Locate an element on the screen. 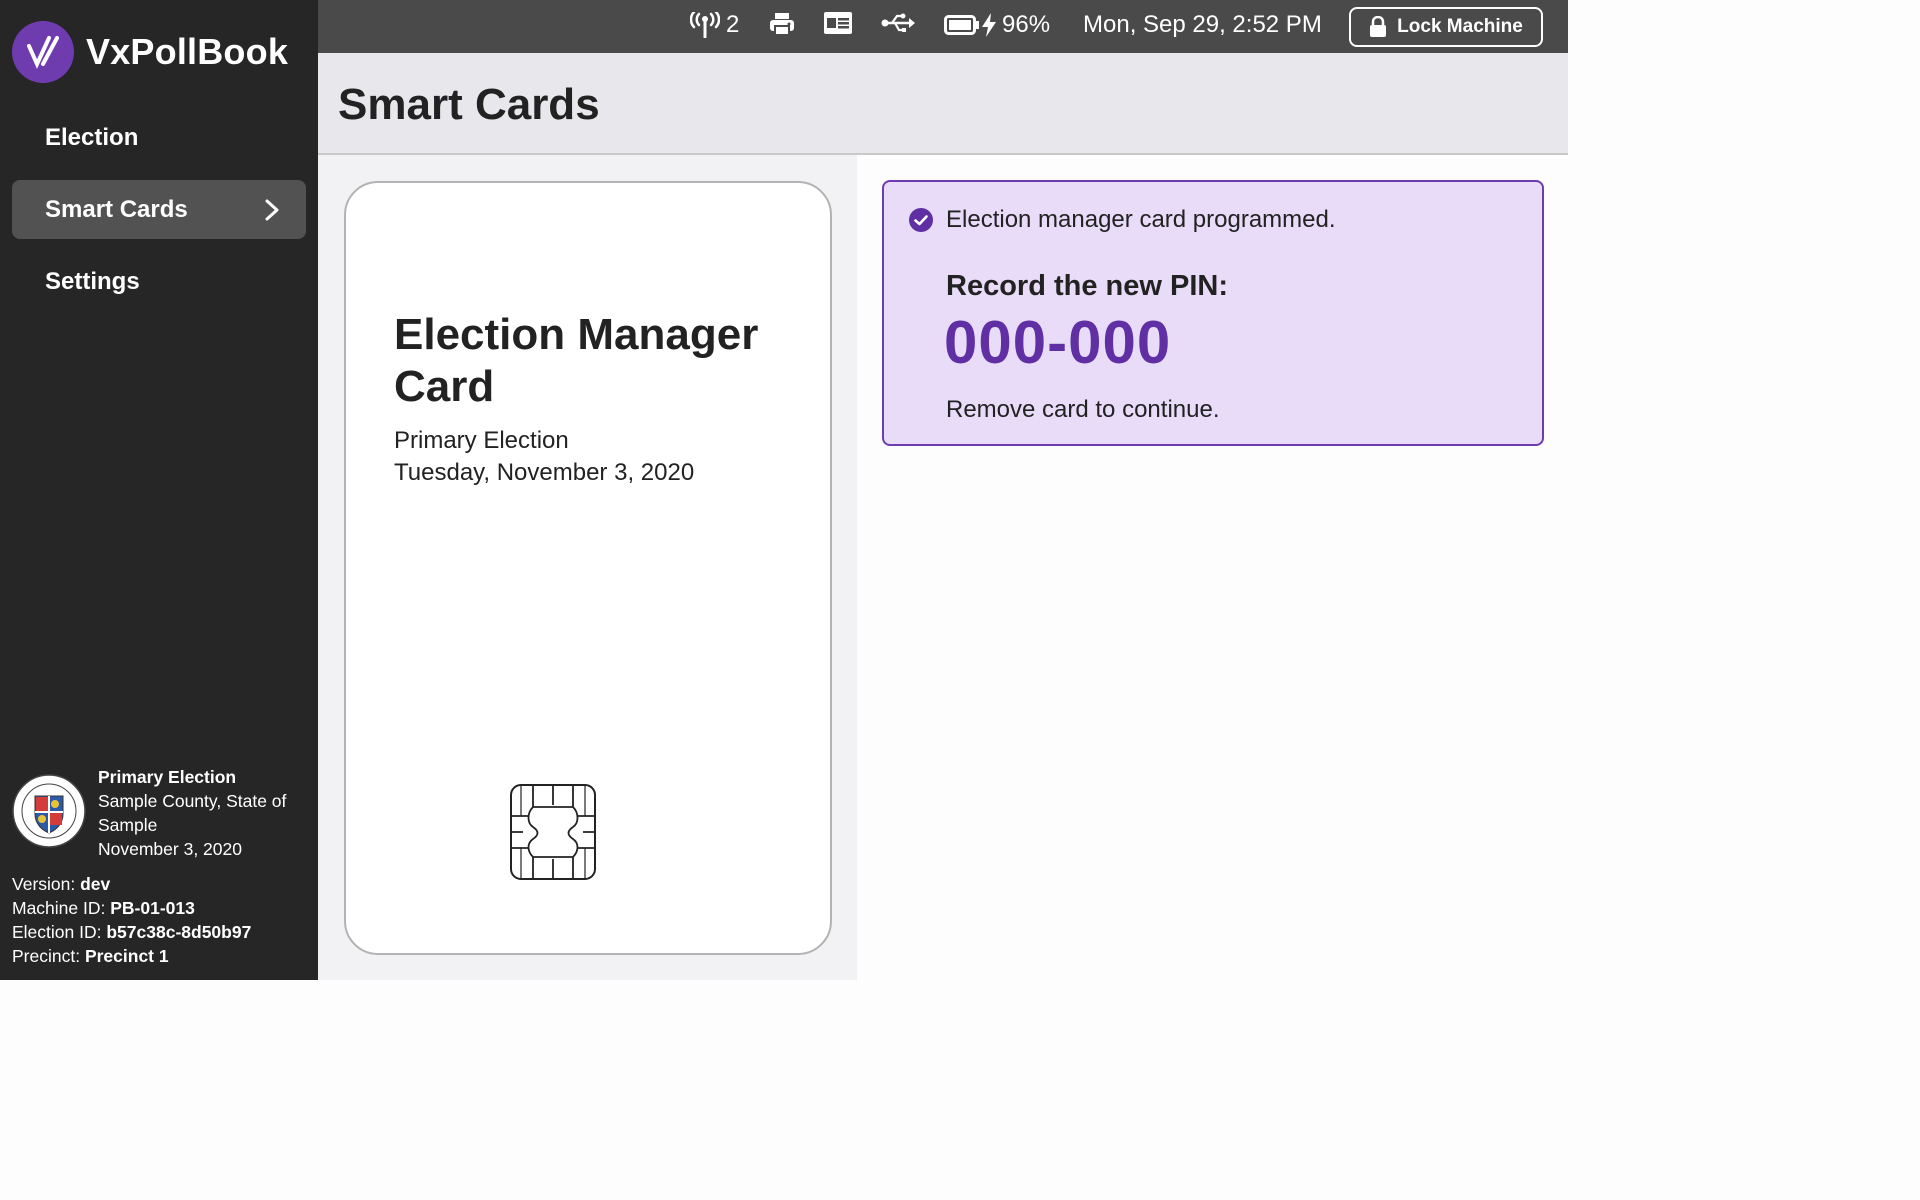 This screenshot has width=1920, height=1200. check-circle-icon is located at coordinates (921, 220).